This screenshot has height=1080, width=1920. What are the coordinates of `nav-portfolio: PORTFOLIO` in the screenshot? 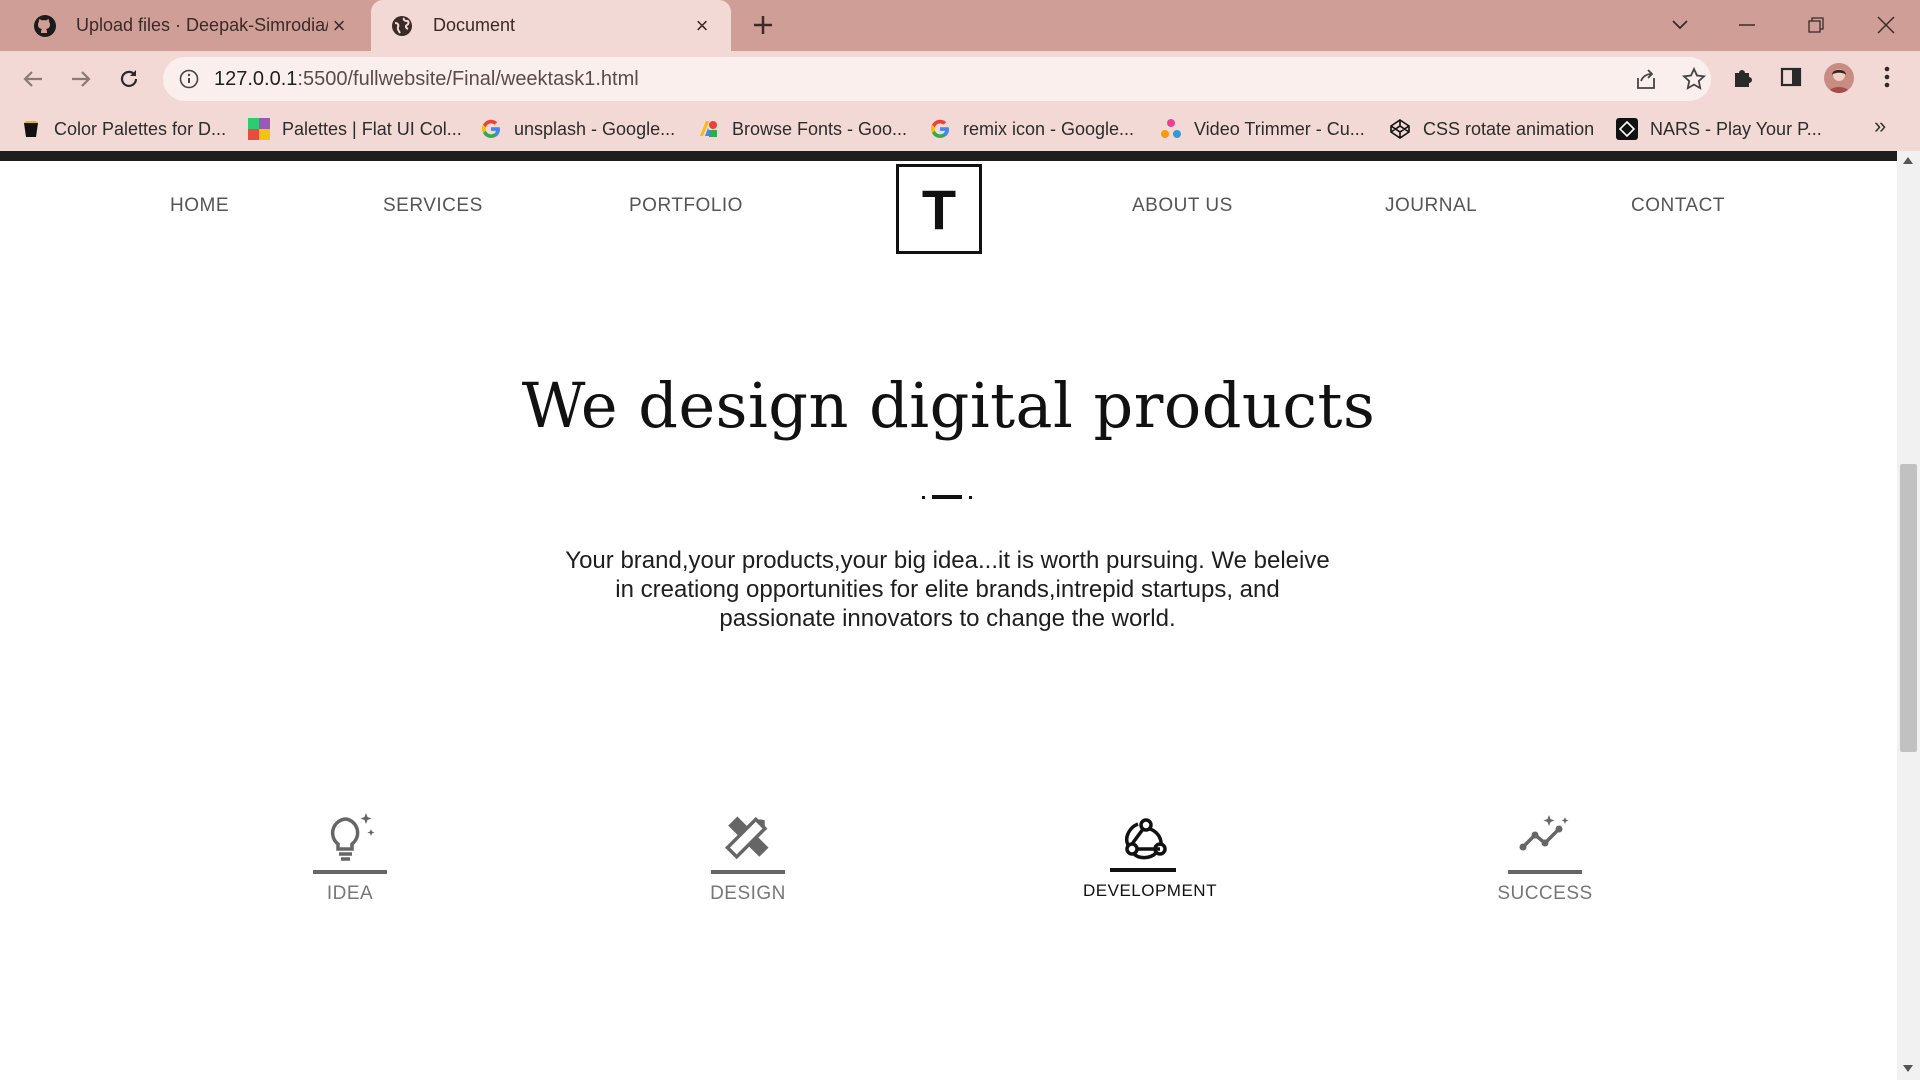 It's located at (686, 206).